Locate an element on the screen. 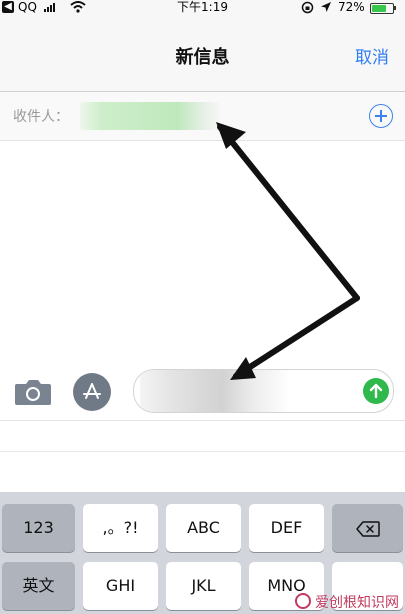 The height and width of the screenshot is (614, 405). app-store-icon is located at coordinates (92, 391).